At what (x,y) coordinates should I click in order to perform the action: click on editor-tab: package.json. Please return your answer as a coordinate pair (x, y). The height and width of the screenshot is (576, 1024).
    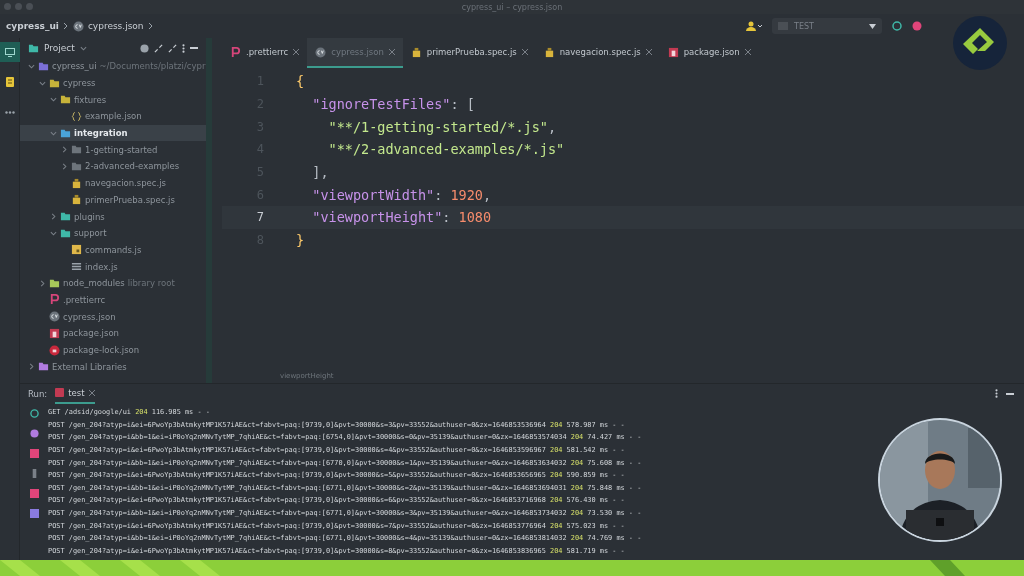
    Looking at the image, I should click on (709, 53).